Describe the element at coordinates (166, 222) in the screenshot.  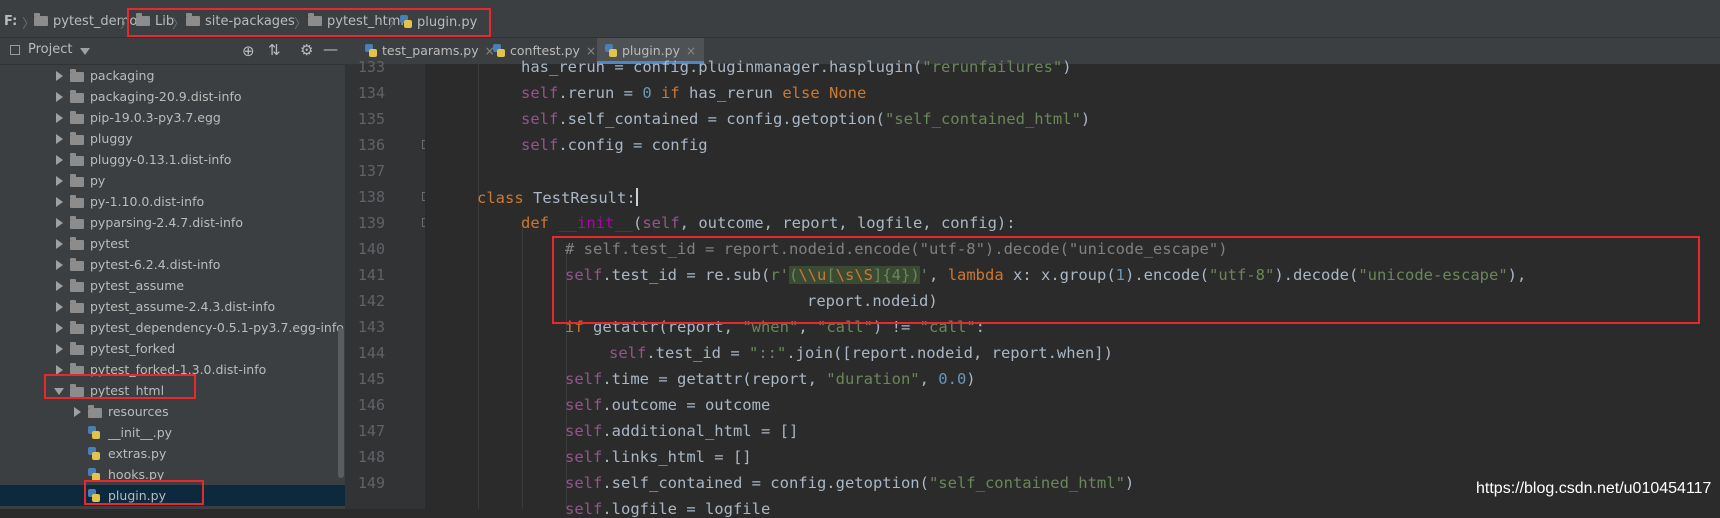
I see `tree-item-label: pyparsing-2.4.7.dist-info` at that location.